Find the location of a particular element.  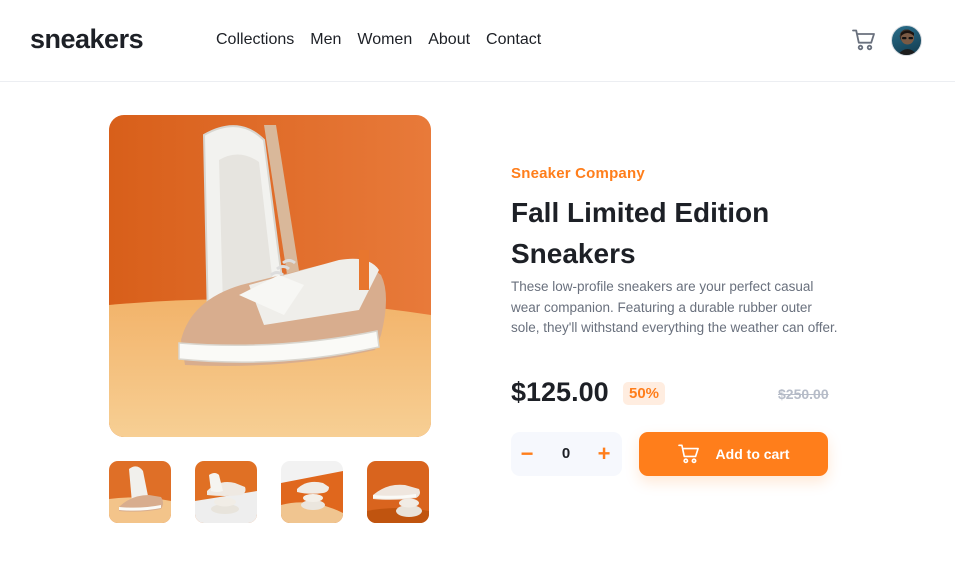

current-price: $125.00 is located at coordinates (560, 392).